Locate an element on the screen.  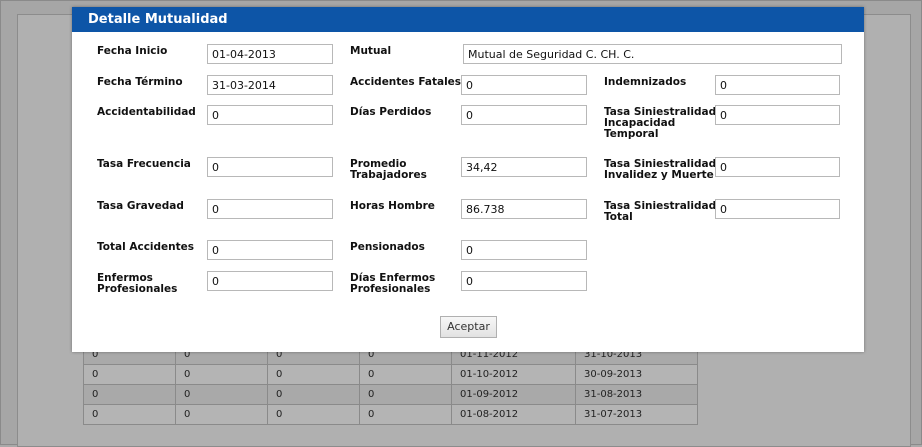
aceptar-button: Aceptar is located at coordinates (468, 327).